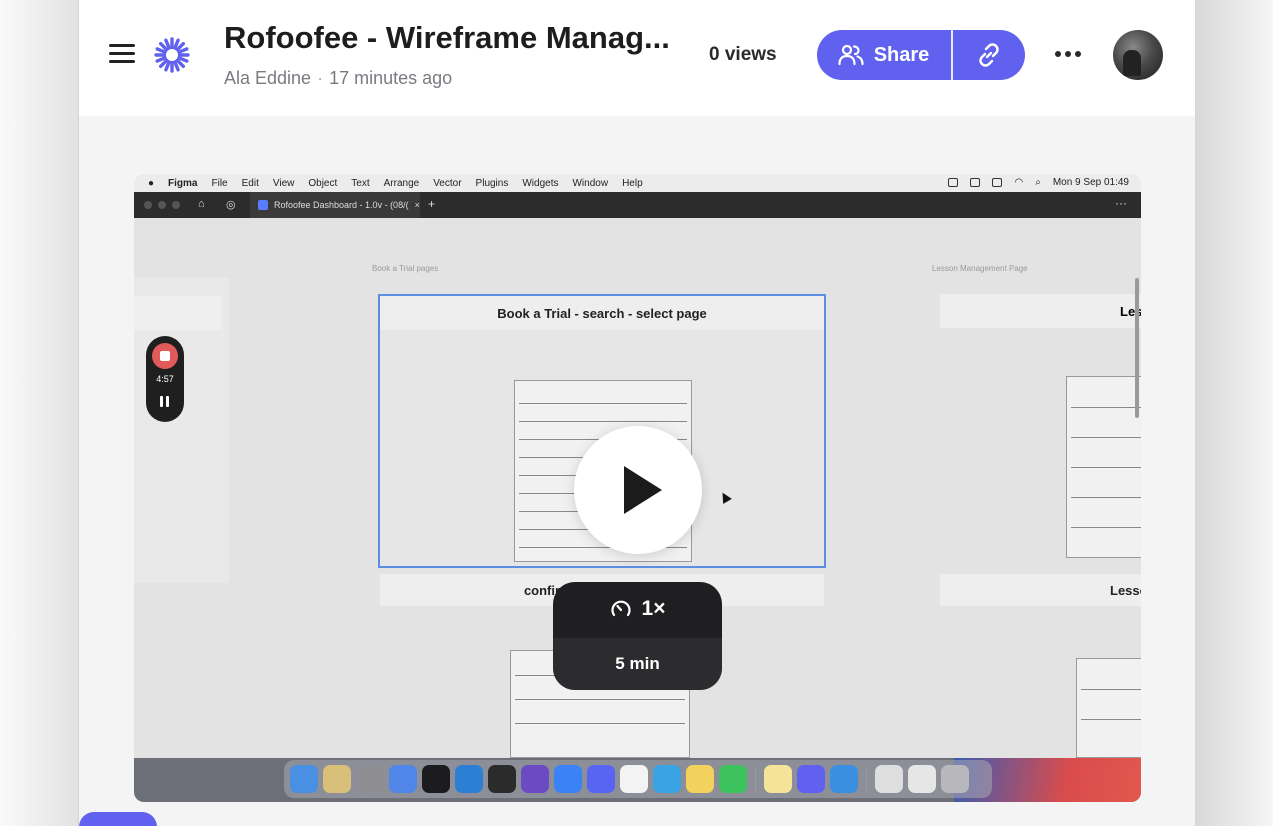 This screenshot has width=1273, height=826. Describe the element at coordinates (341, 205) in the screenshot. I see `figma-tab-title: Rofoofee Dashboard - 1.0v - (08/(` at that location.